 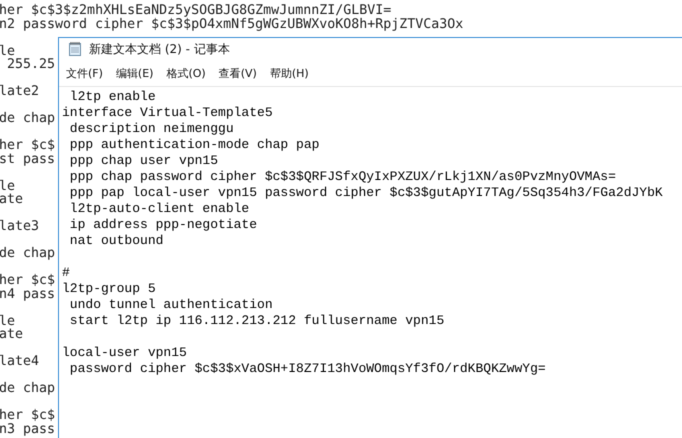 What do you see at coordinates (194, 145) in the screenshot?
I see `text-line: ppp authentication-mode chap pap` at bounding box center [194, 145].